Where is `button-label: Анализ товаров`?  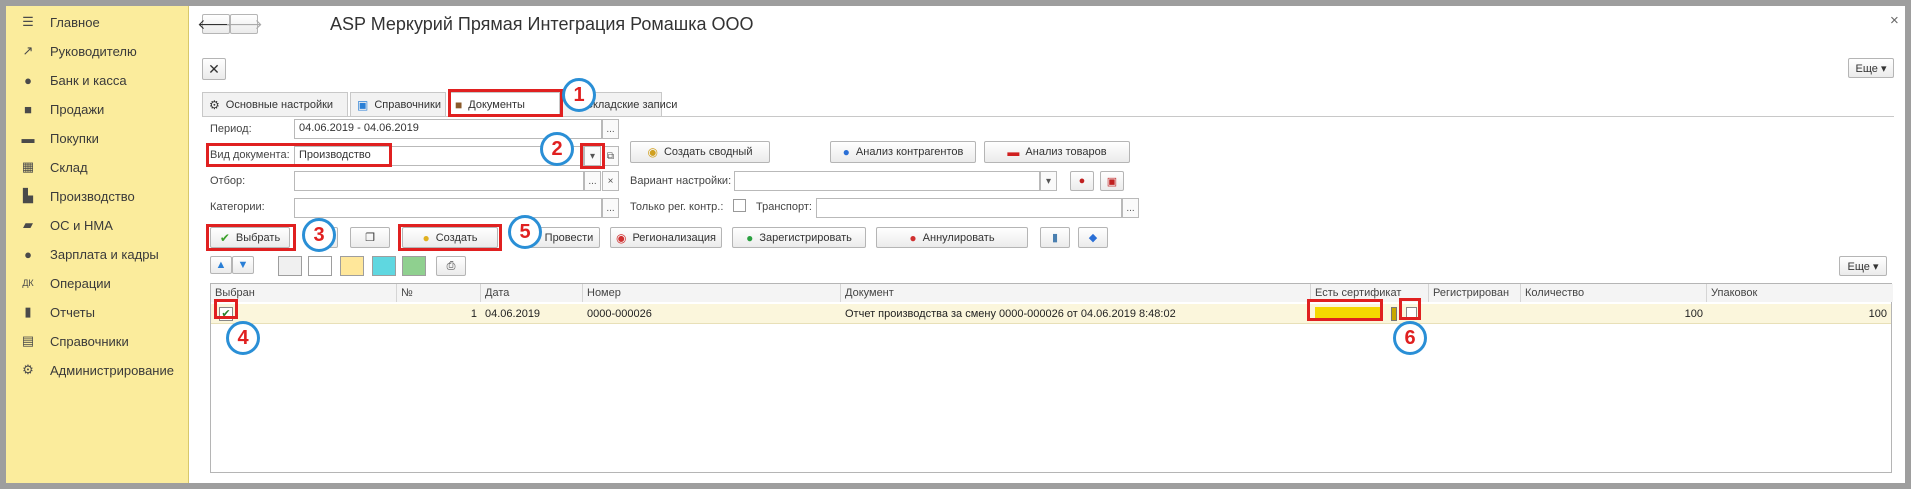
button-label: Анализ товаров is located at coordinates (1066, 152).